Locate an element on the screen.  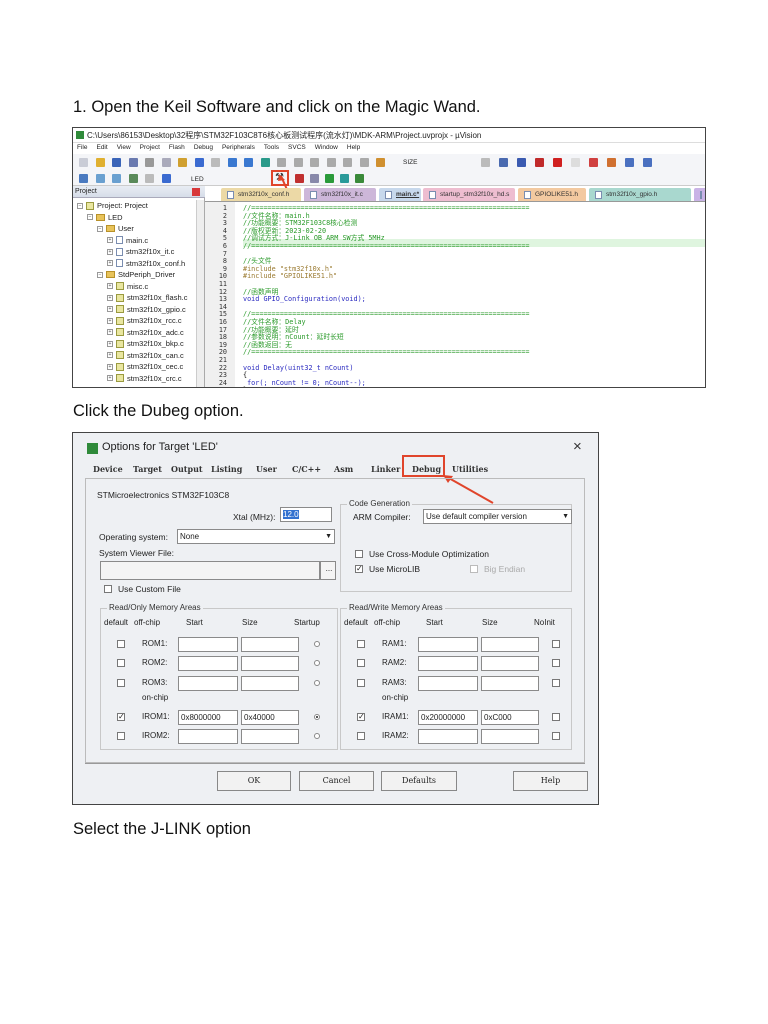
ok-button: OK is located at coordinates (254, 781).